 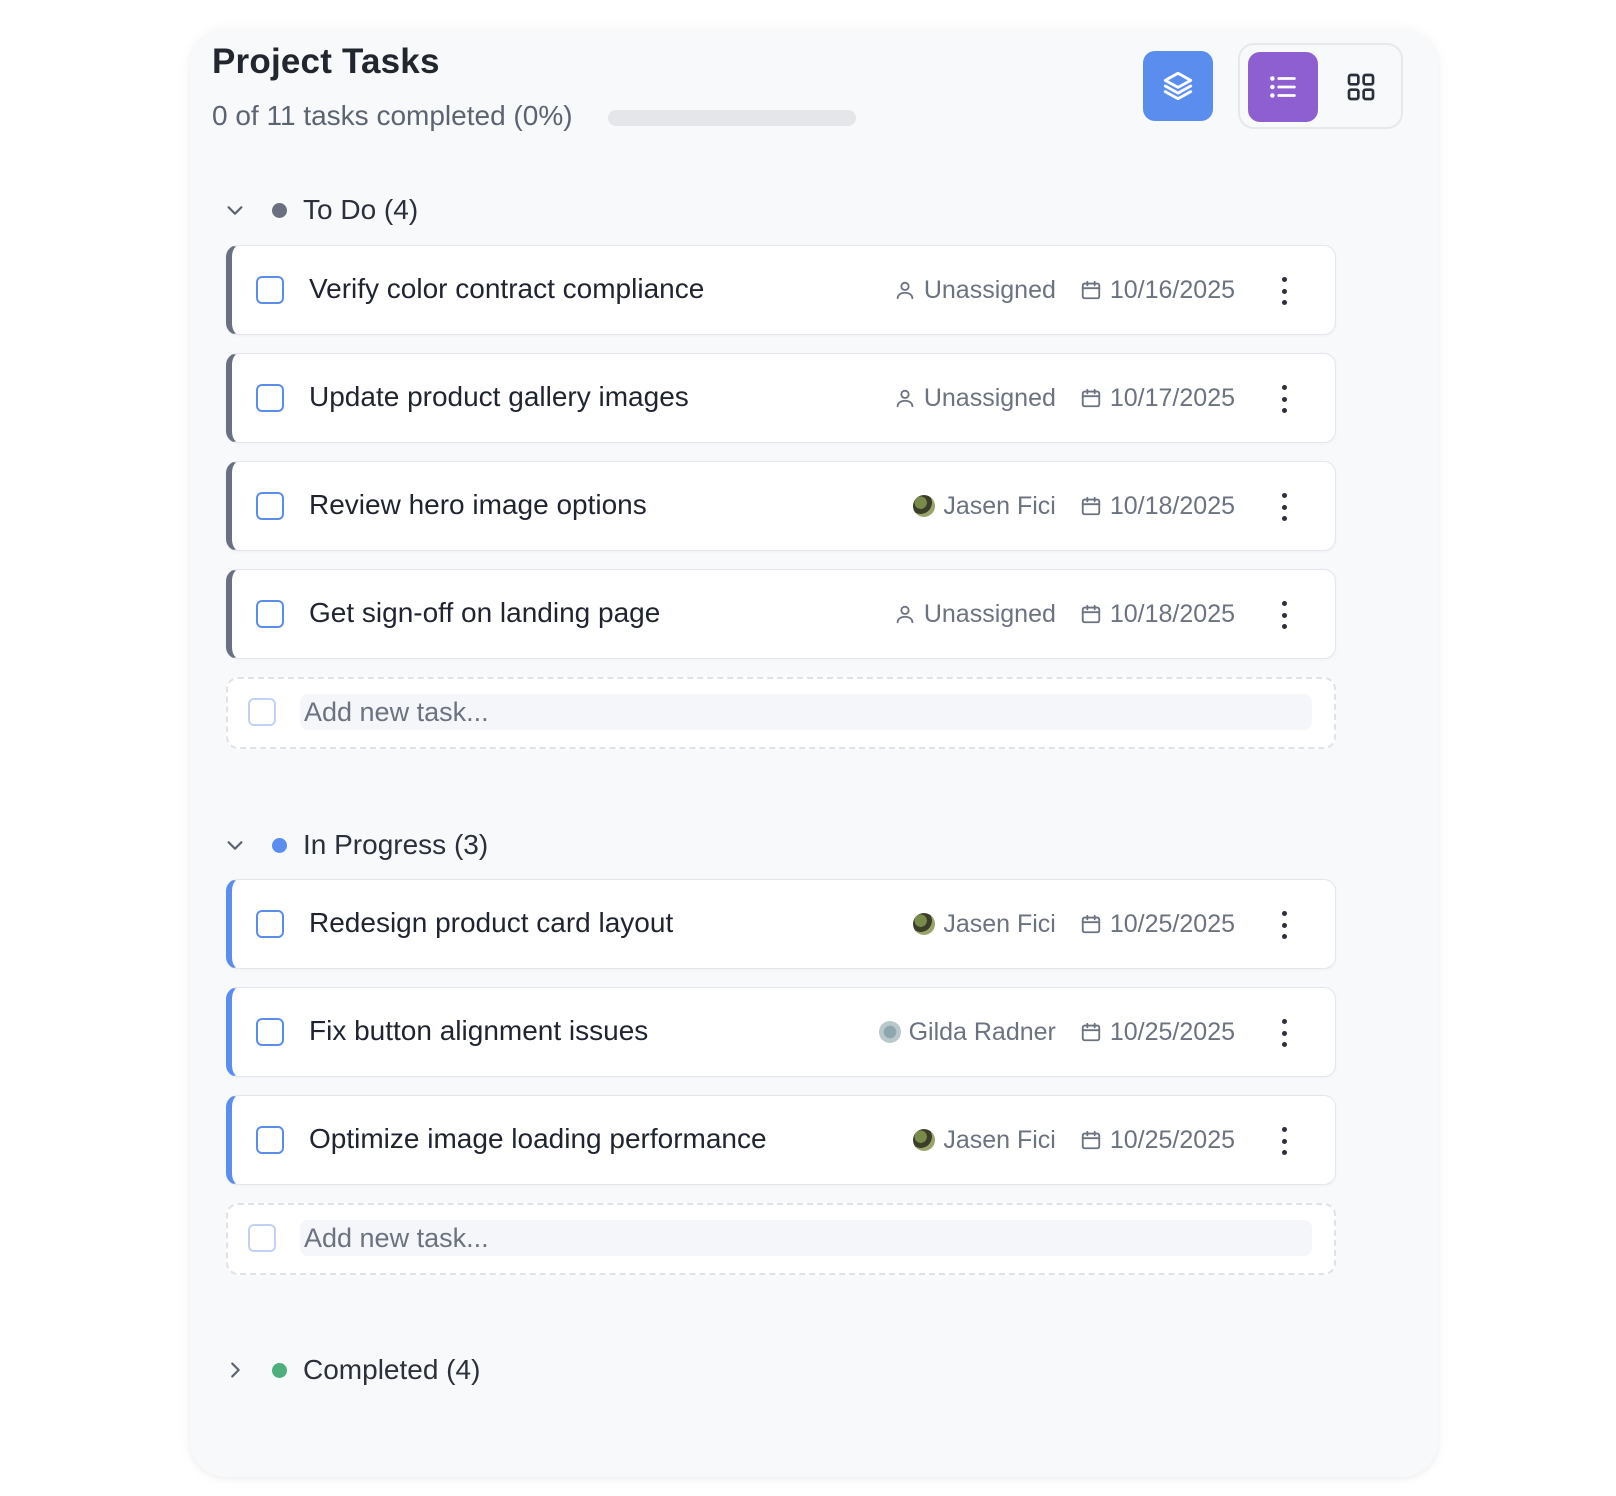 I want to click on task-title: Fix button alignment issues, so click(x=479, y=1030).